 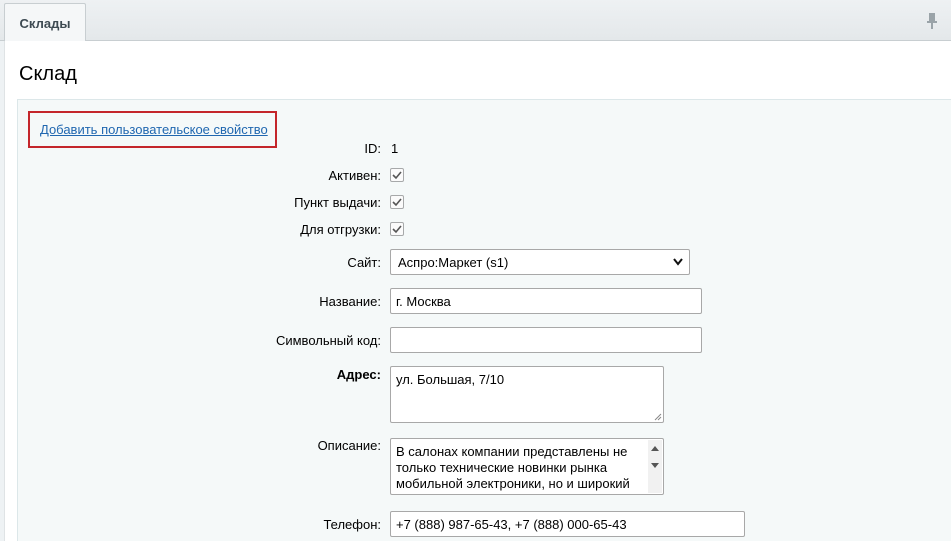 I want to click on code-input, so click(x=546, y=340).